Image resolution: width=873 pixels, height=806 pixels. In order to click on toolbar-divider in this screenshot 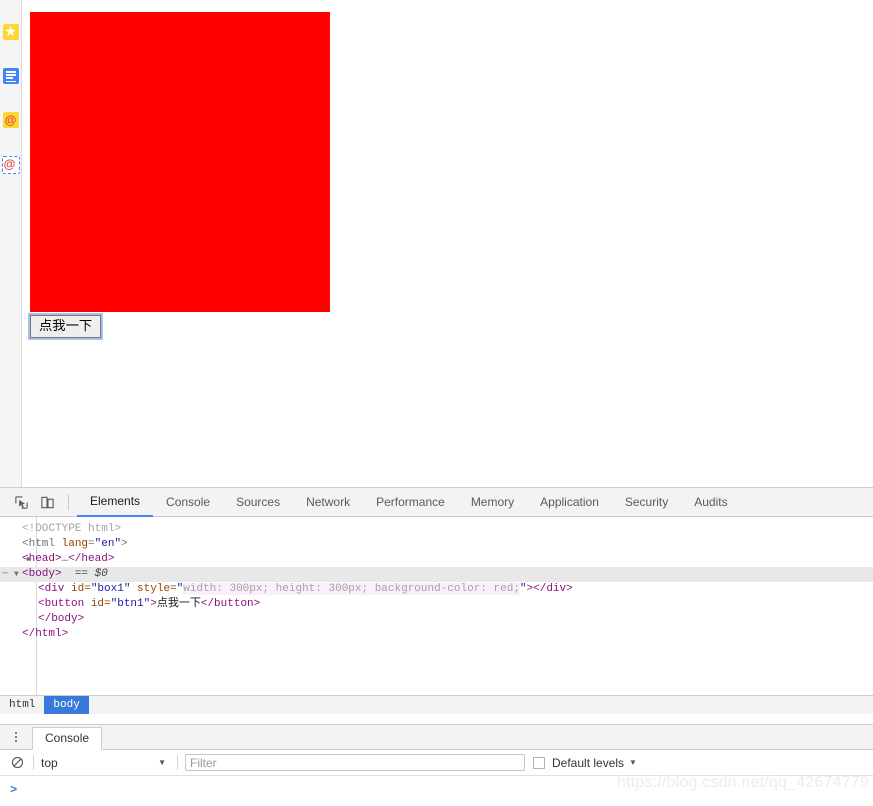, I will do `click(68, 502)`.